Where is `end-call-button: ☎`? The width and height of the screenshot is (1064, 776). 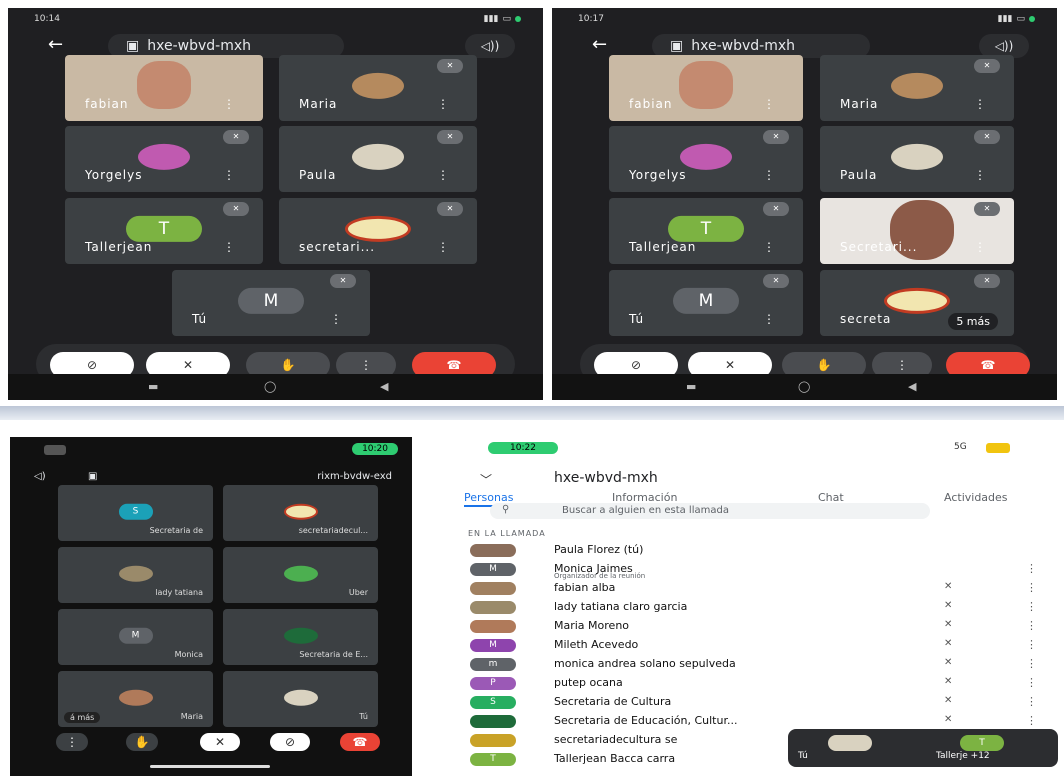
end-call-button: ☎ is located at coordinates (360, 742).